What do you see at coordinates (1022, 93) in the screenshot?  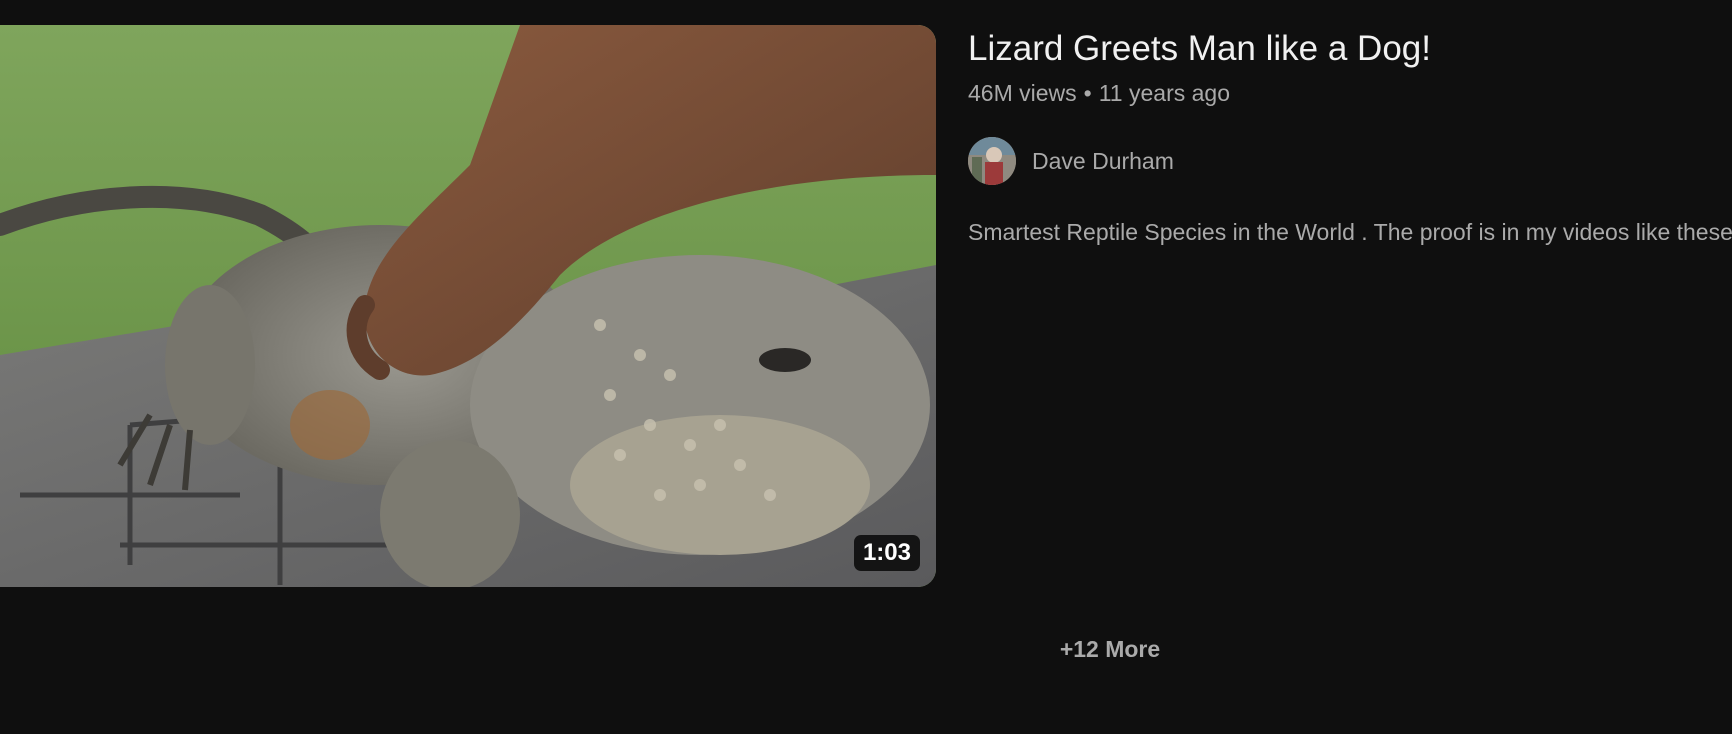 I see `view-count: 46M views` at bounding box center [1022, 93].